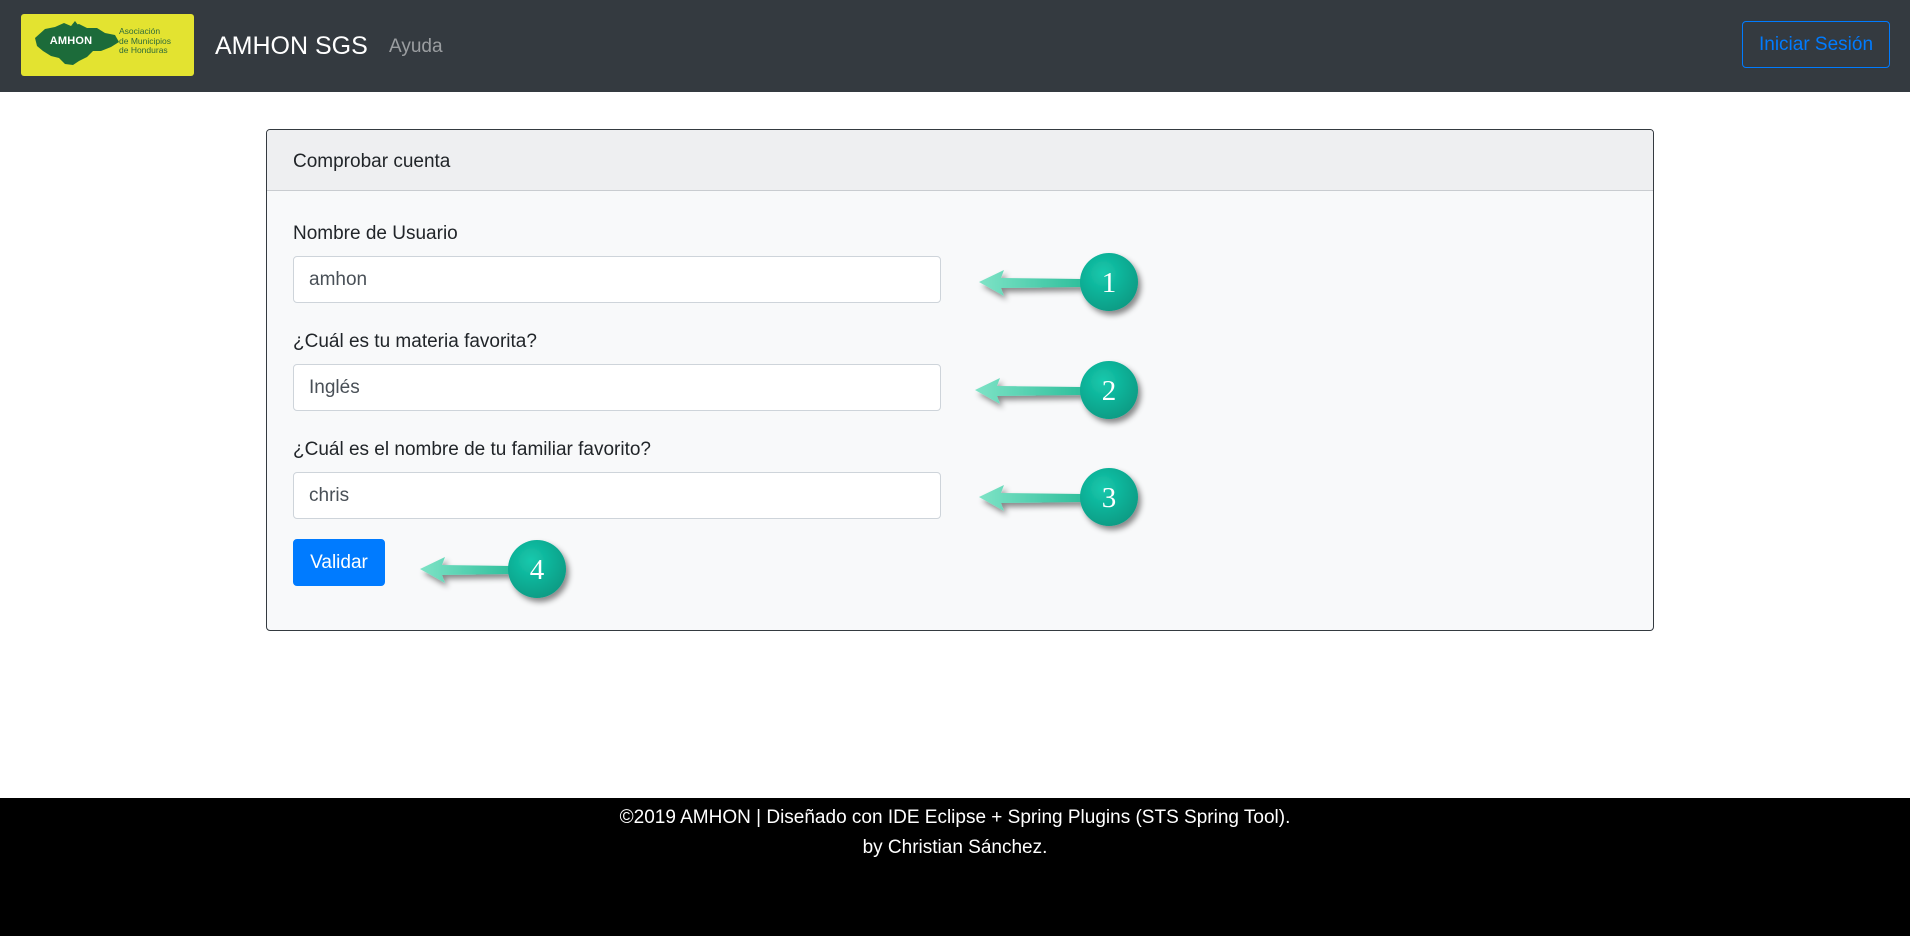  I want to click on annotation-number: 2, so click(1109, 391).